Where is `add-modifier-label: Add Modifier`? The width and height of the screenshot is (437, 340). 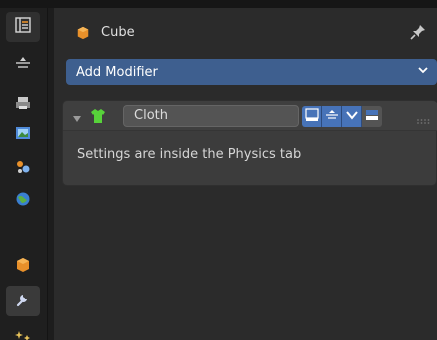
add-modifier-label: Add Modifier is located at coordinates (117, 72).